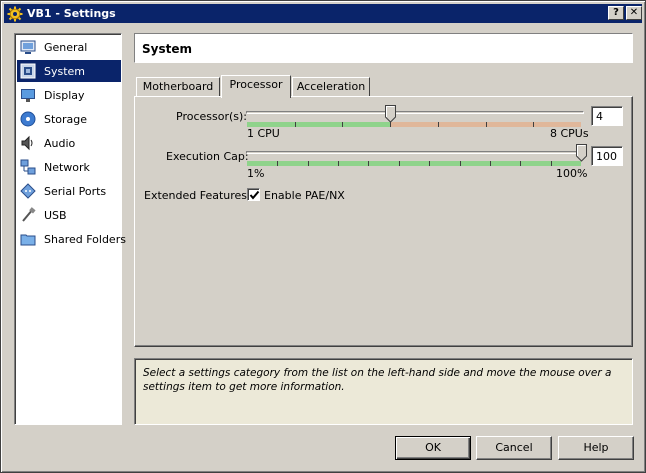  Describe the element at coordinates (60, 143) in the screenshot. I see `sidebar-item-label: Audio` at that location.